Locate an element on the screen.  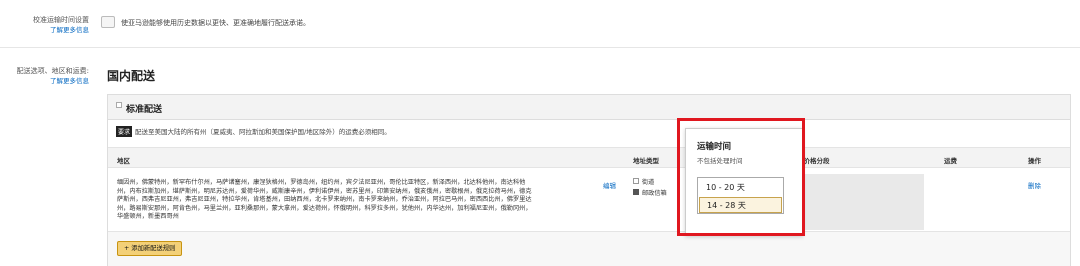
col-fee: 运费 is located at coordinates (950, 161).